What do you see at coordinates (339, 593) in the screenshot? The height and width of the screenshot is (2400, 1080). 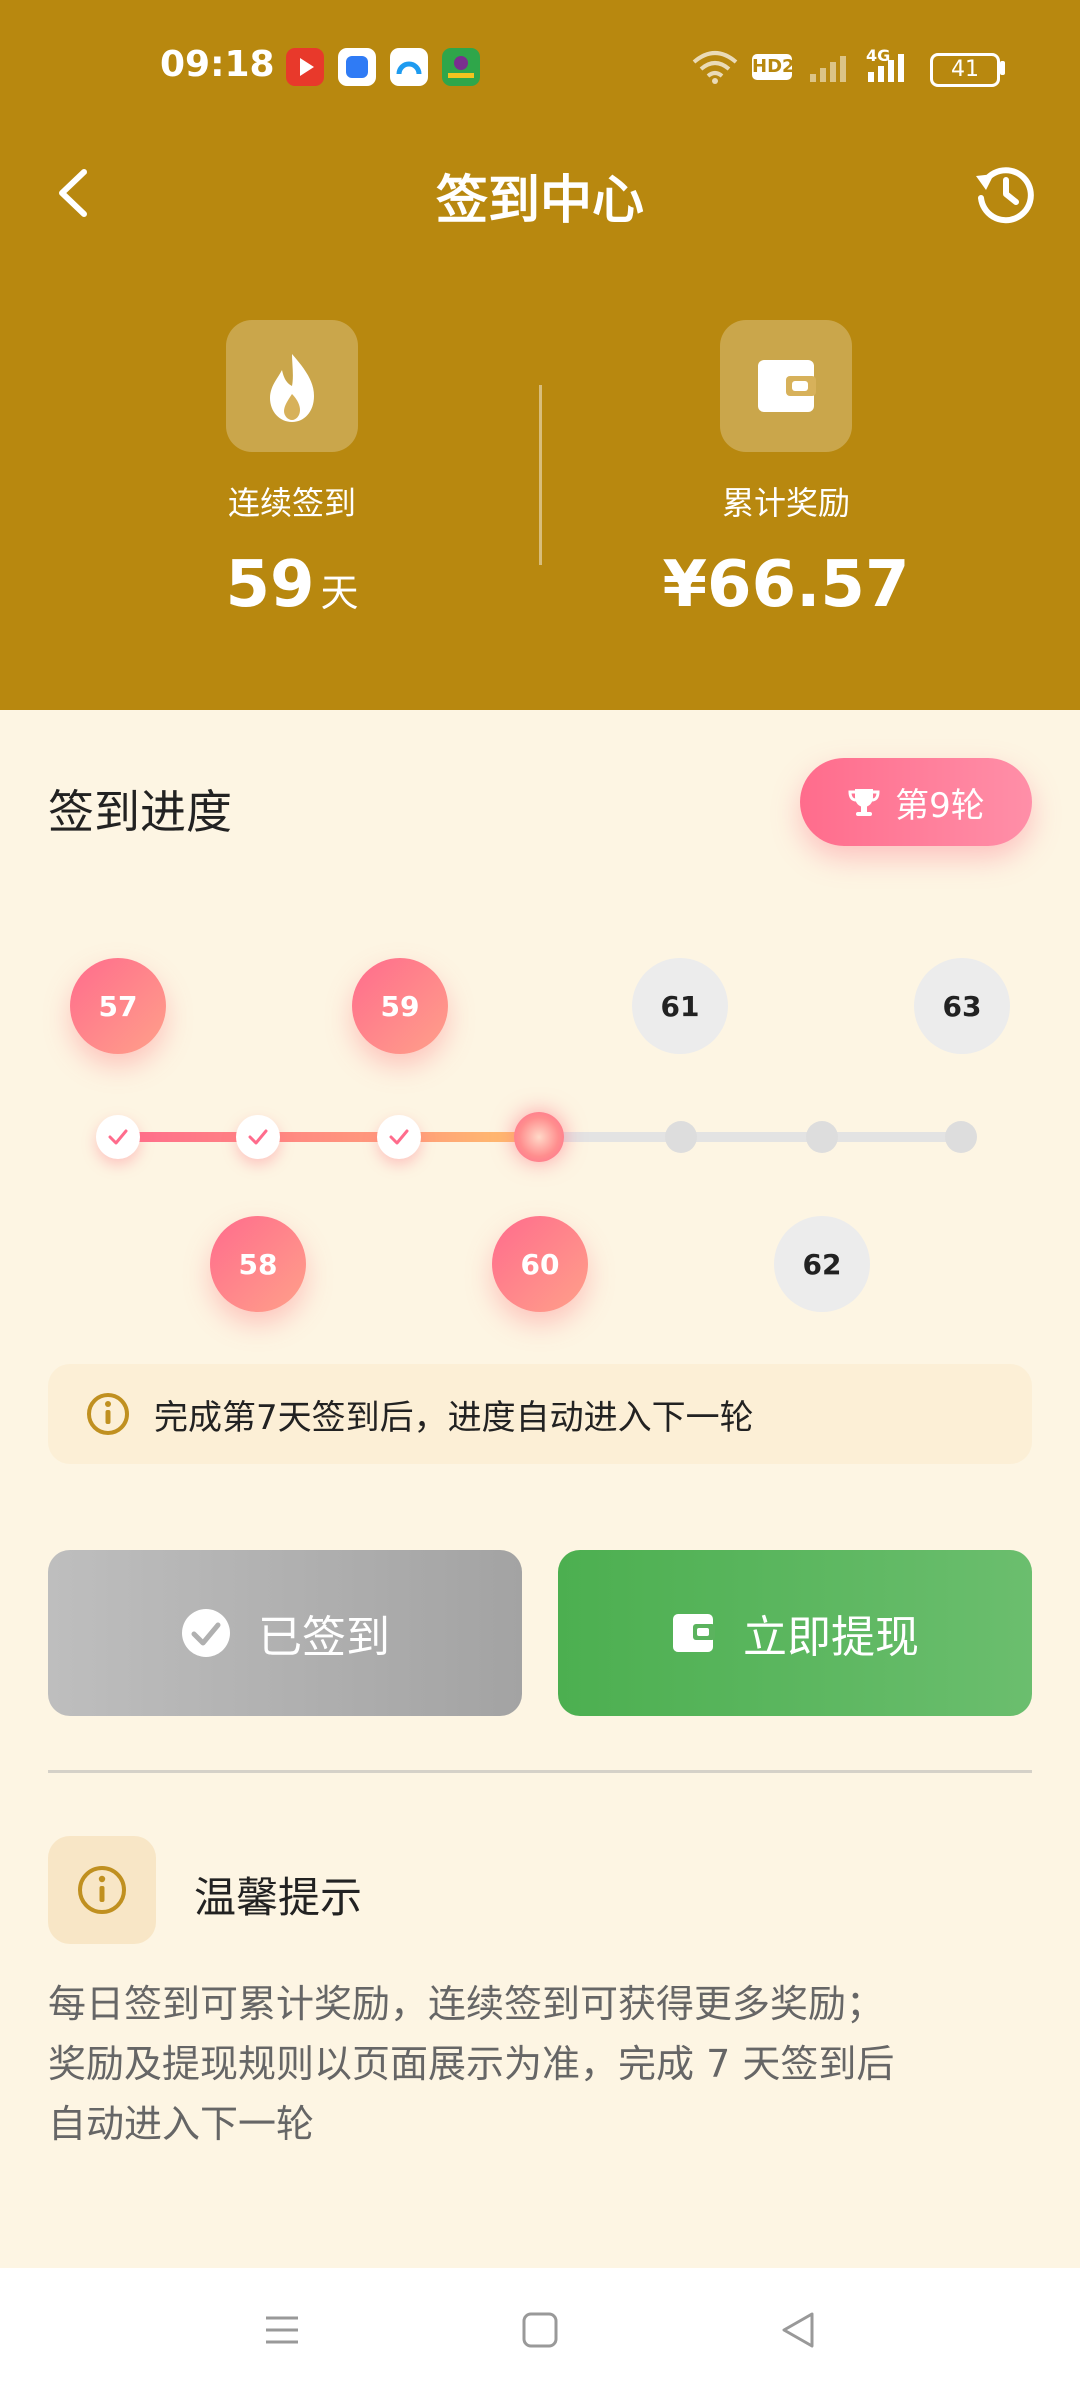 I see `streak-unit: 天` at bounding box center [339, 593].